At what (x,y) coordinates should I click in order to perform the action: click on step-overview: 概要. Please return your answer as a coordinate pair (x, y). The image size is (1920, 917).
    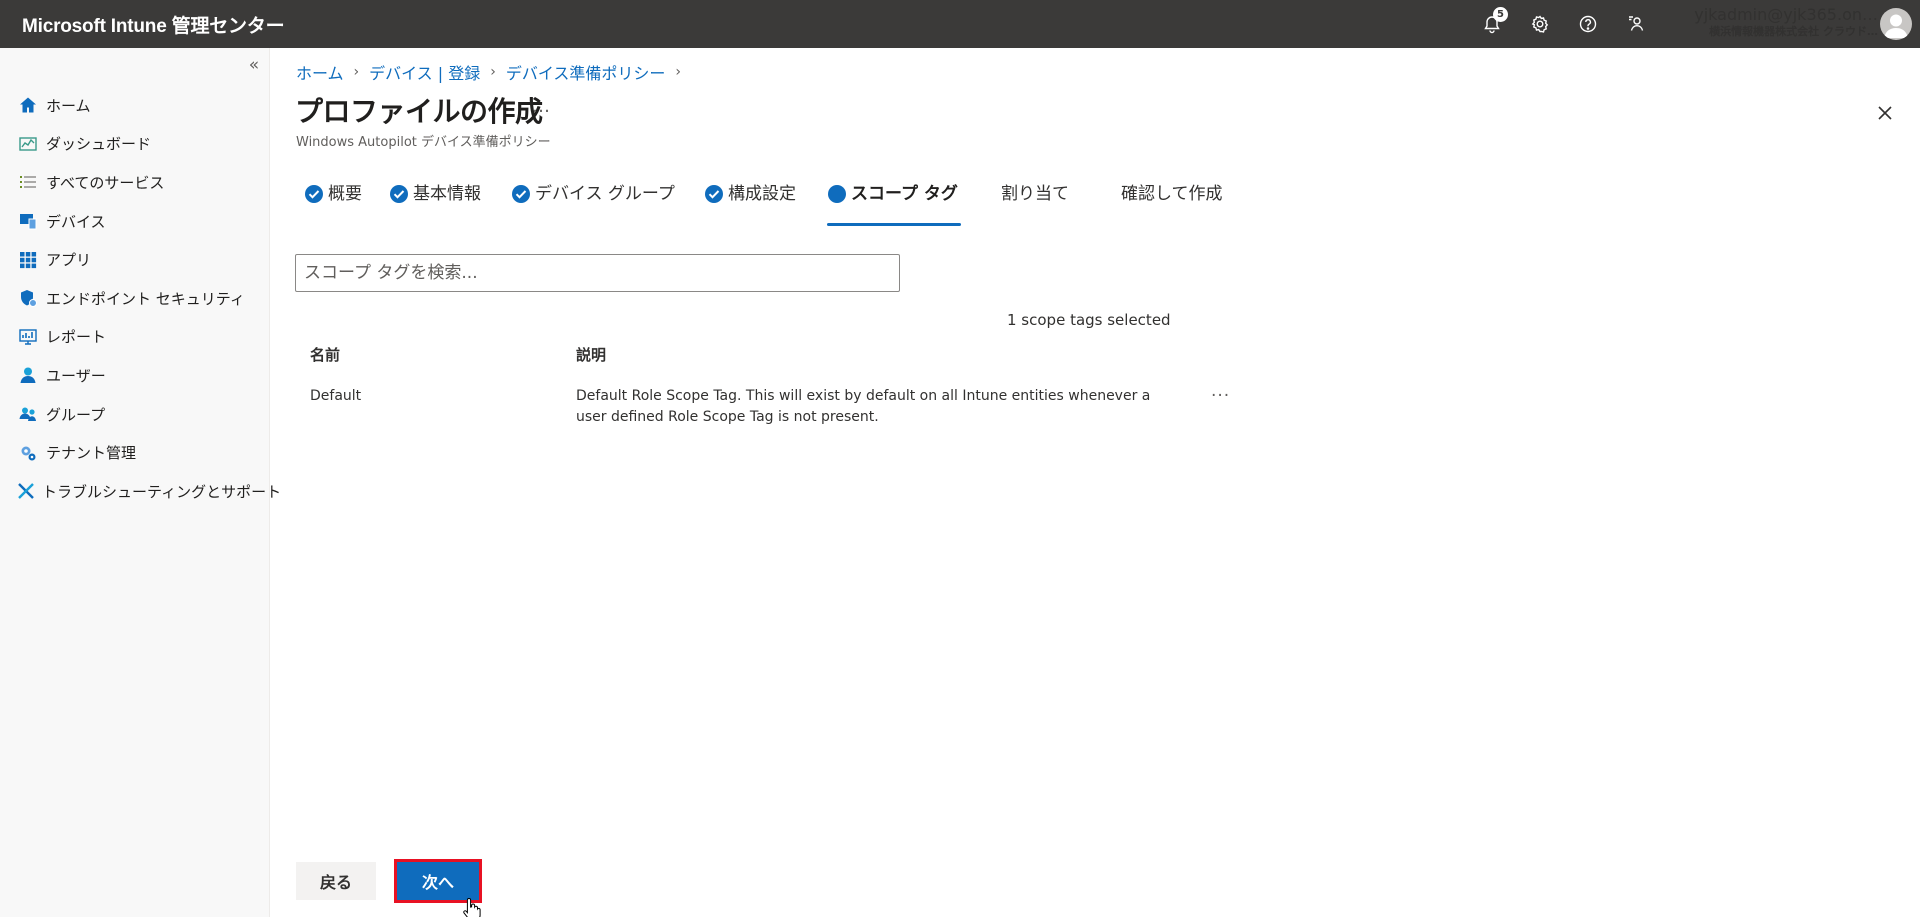
    Looking at the image, I should click on (333, 203).